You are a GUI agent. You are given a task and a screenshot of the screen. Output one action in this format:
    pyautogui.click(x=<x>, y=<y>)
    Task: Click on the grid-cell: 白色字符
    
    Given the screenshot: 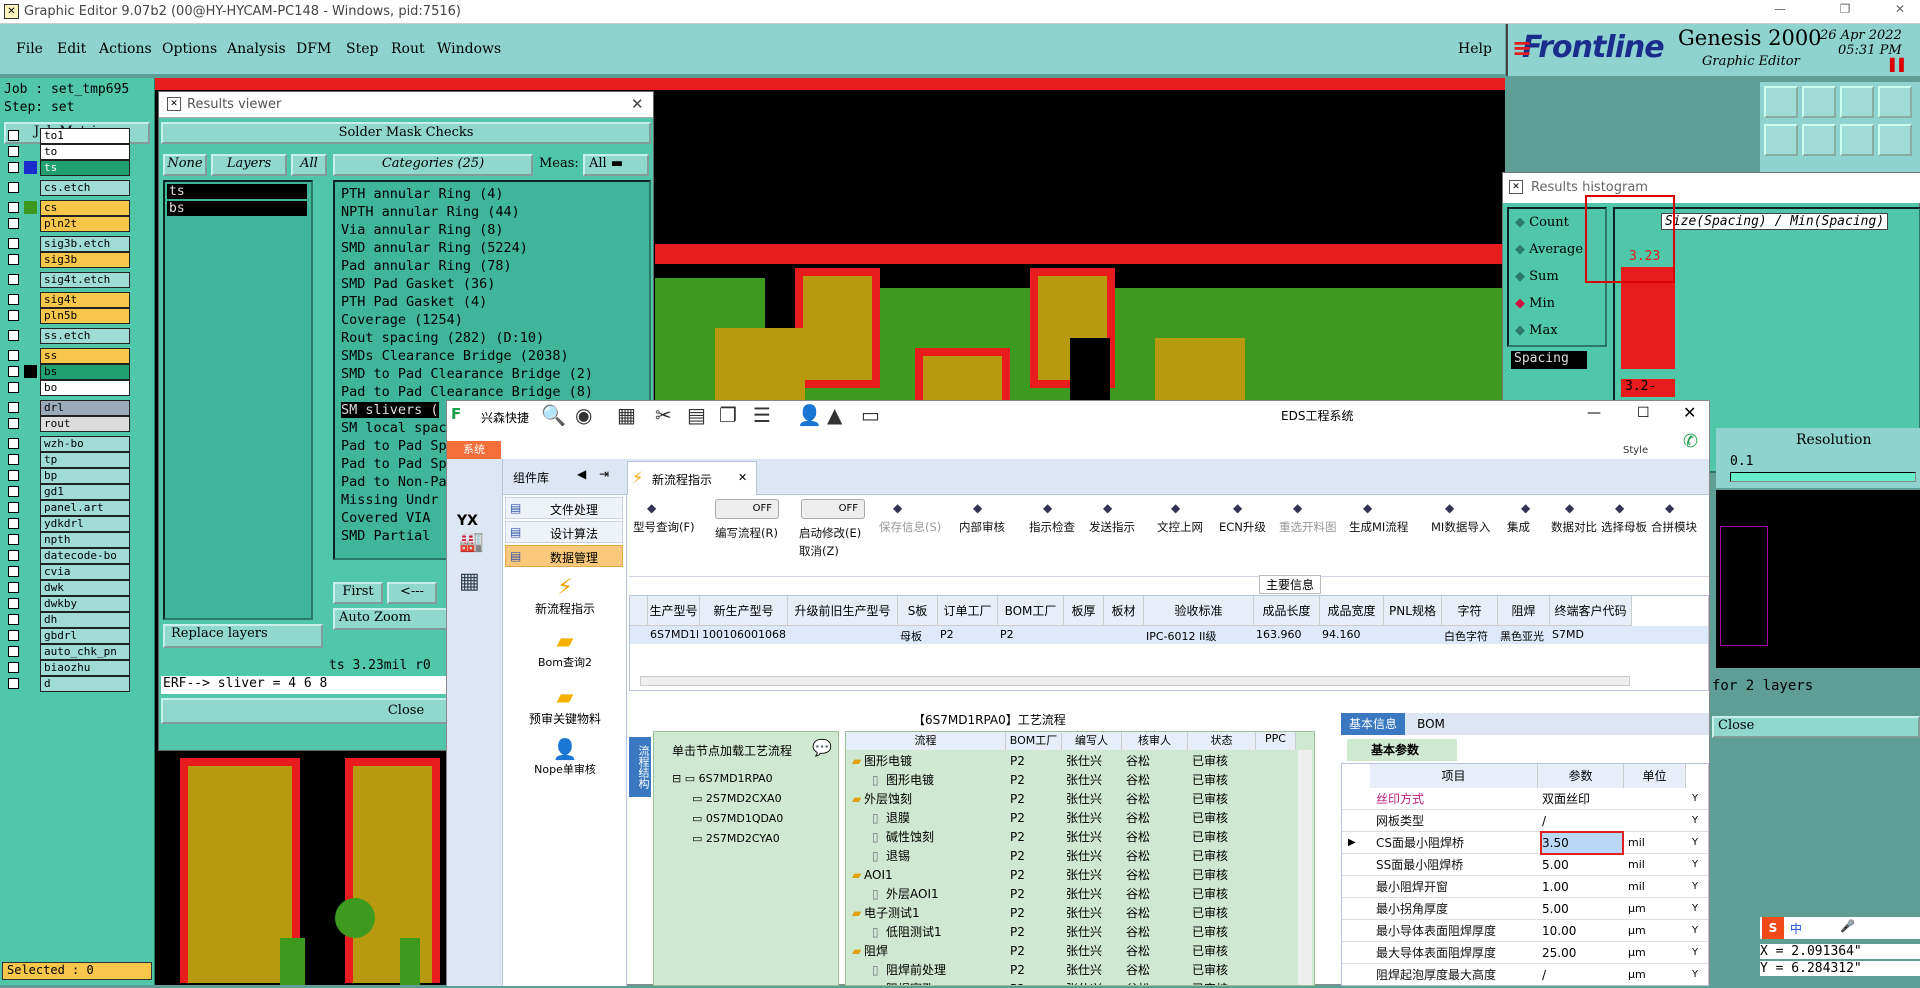 What is the action you would take?
    pyautogui.click(x=1470, y=636)
    